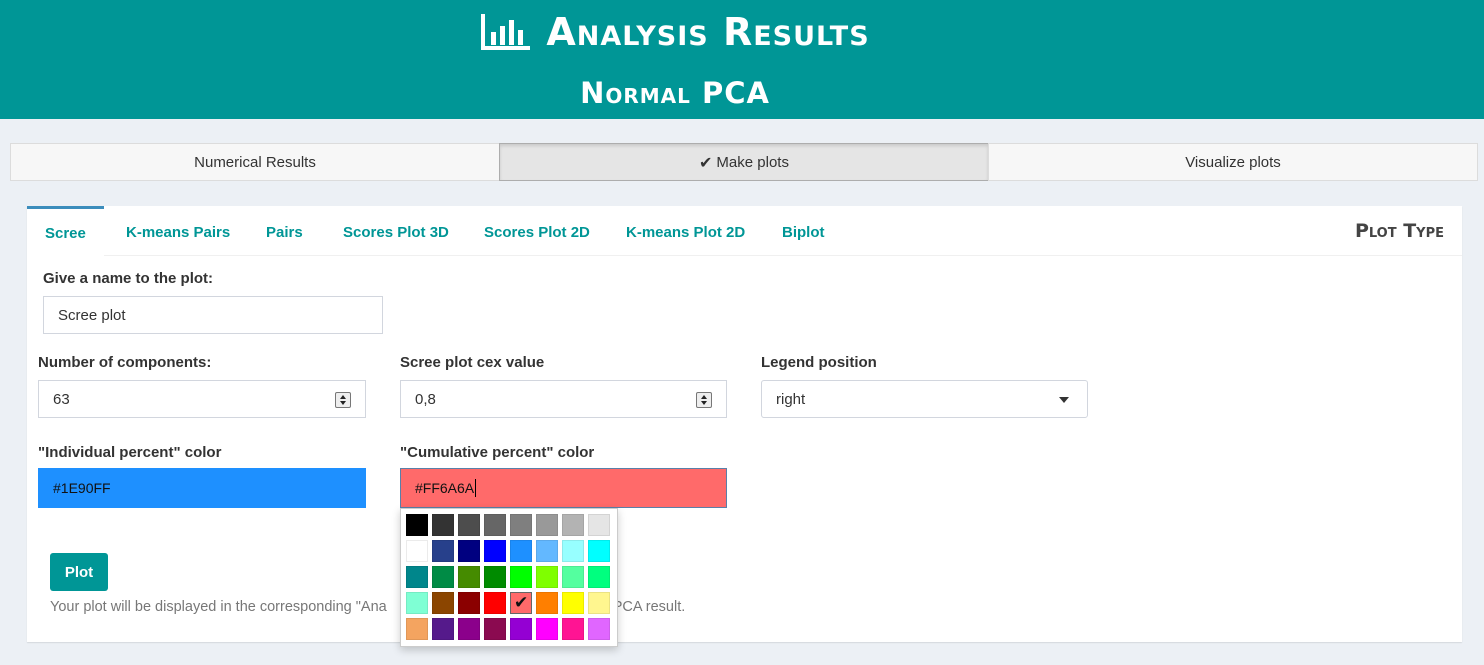  I want to click on tab-visualize-plots: Visualize plots, so click(1233, 162).